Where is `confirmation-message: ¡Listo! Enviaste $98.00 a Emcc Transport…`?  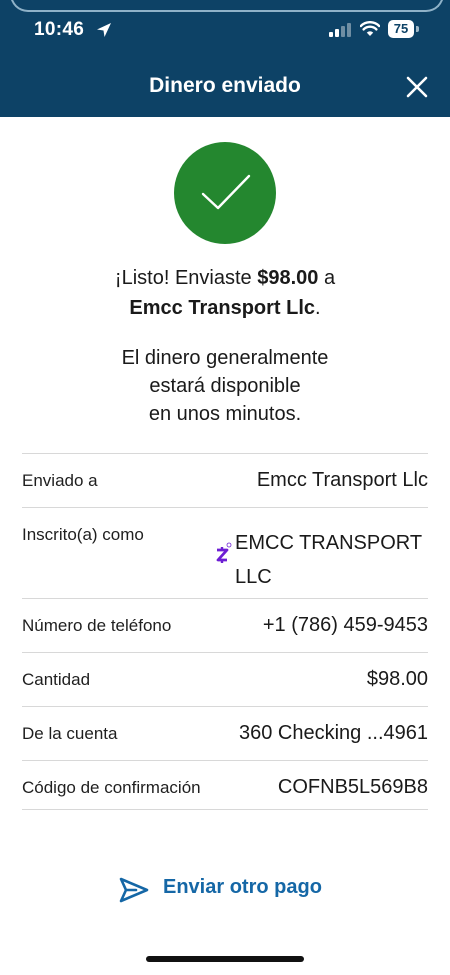 confirmation-message: ¡Listo! Enviaste $98.00 a Emcc Transport… is located at coordinates (225, 293).